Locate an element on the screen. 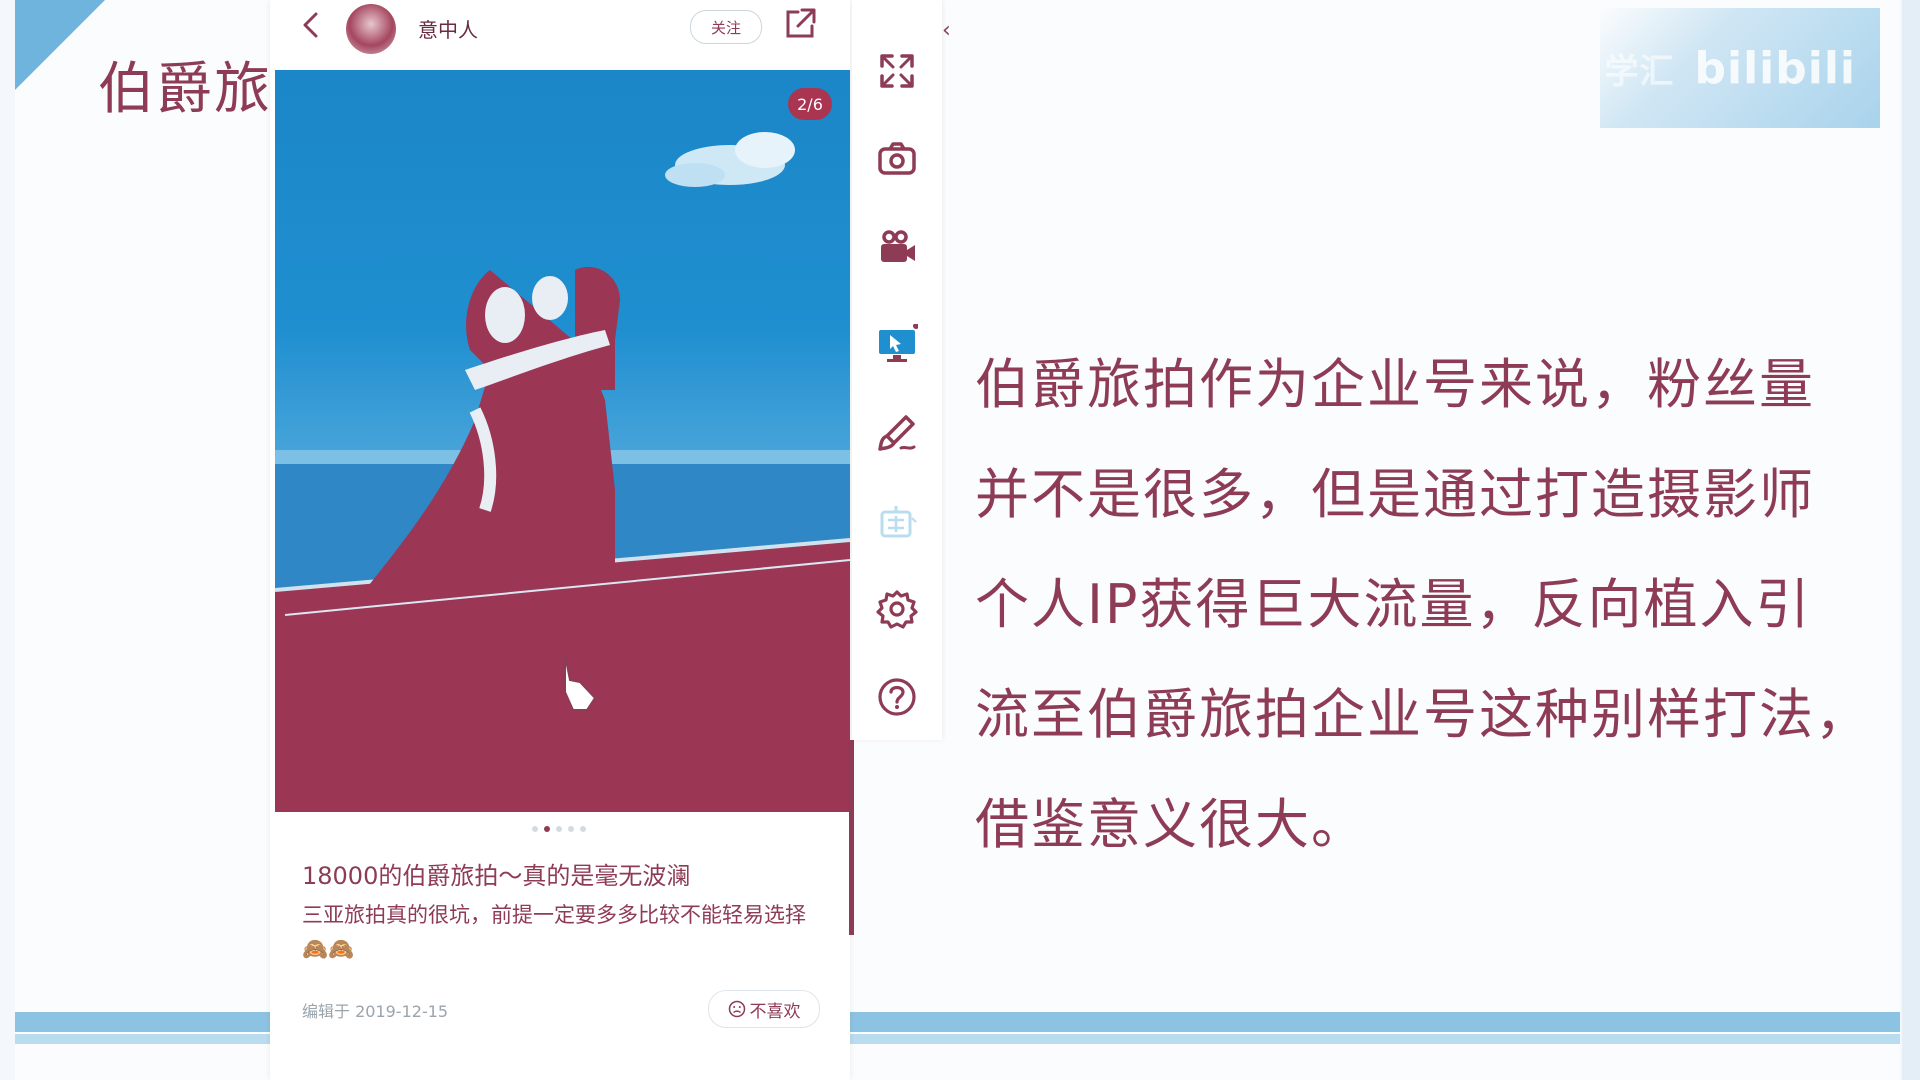 This screenshot has width=1920, height=1080. chevron-left-icon is located at coordinates (310, 25).